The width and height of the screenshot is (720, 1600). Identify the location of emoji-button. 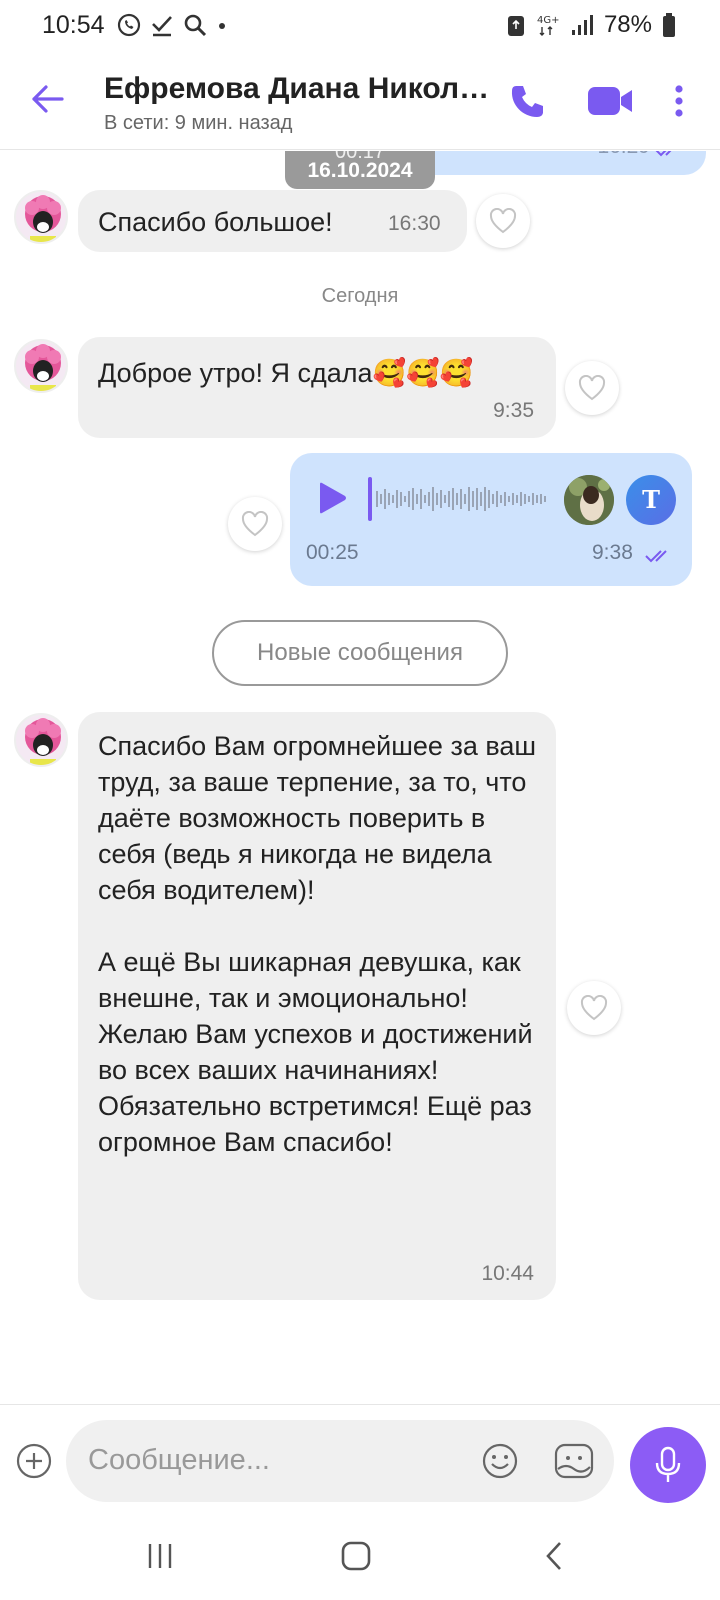
(500, 1463).